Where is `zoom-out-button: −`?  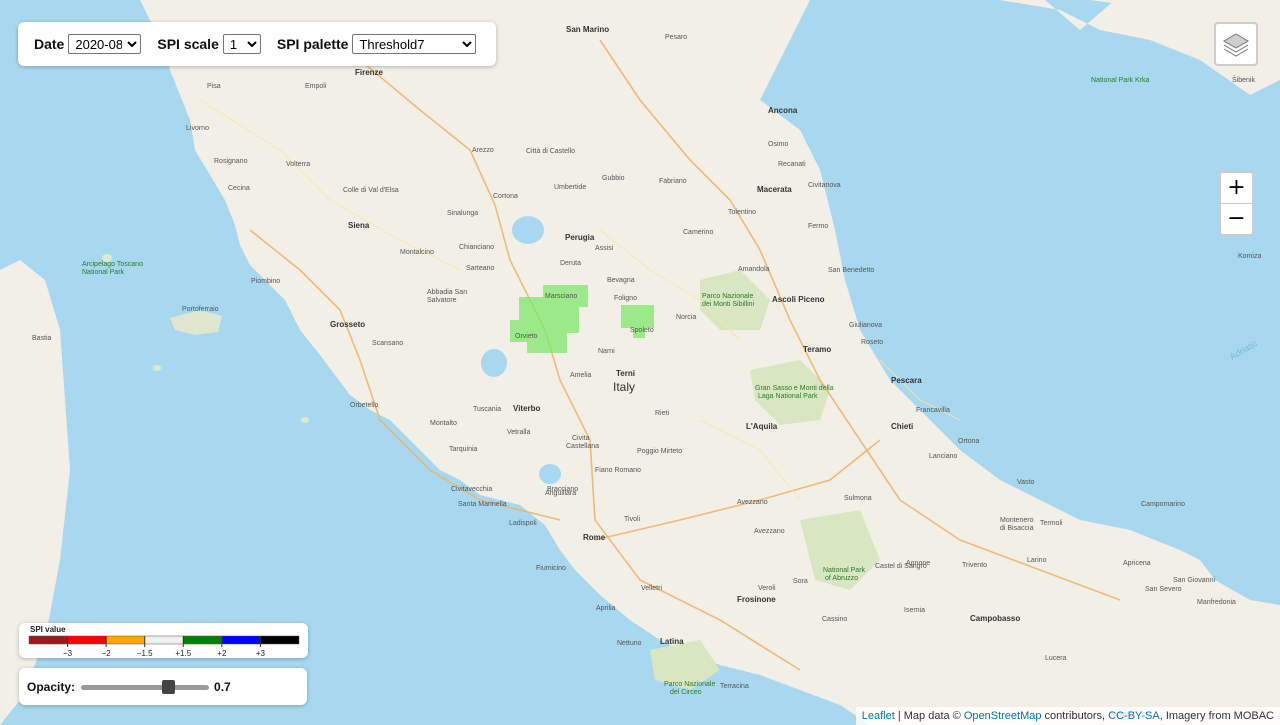 zoom-out-button: − is located at coordinates (1236, 219).